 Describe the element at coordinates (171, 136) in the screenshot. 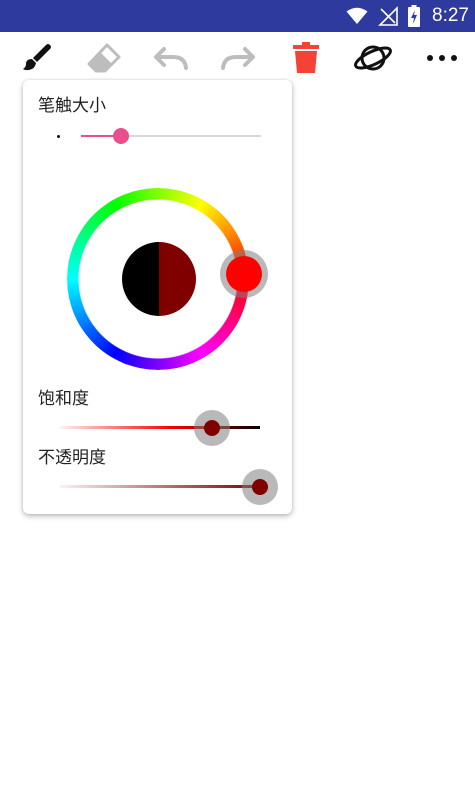

I see `brush-size-slider` at that location.